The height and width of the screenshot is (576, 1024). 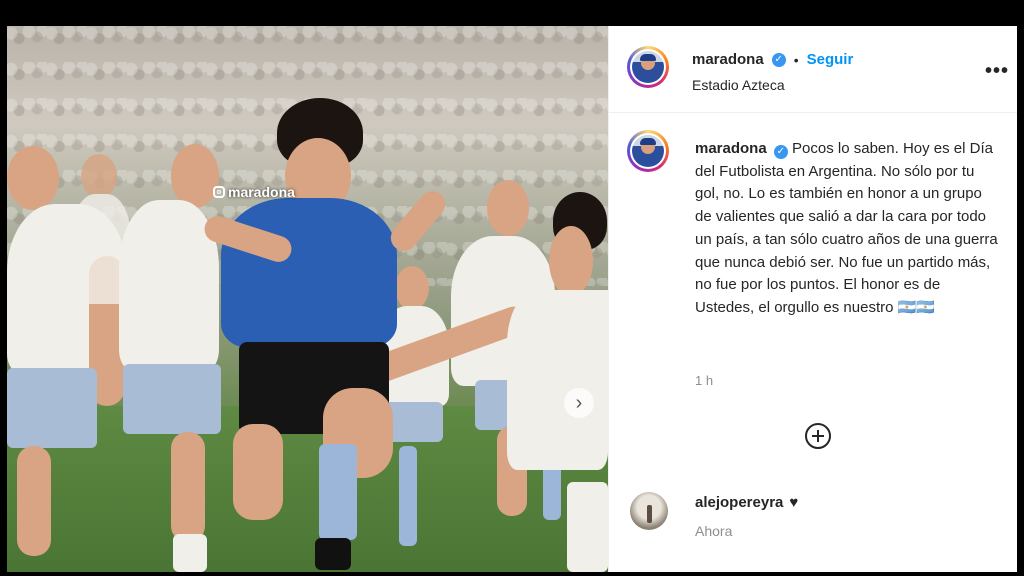 What do you see at coordinates (704, 380) in the screenshot?
I see `caption-timestamp: 1 h` at bounding box center [704, 380].